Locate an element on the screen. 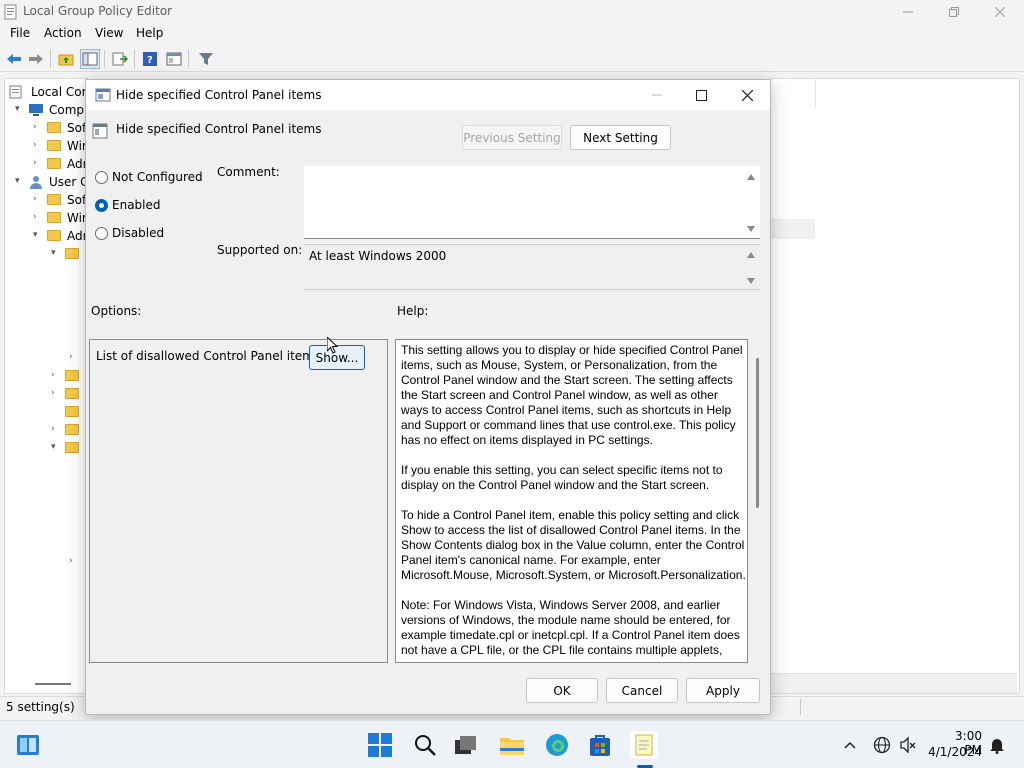 This screenshot has height=768, width=1024. policy-icon is located at coordinates (15, 92).